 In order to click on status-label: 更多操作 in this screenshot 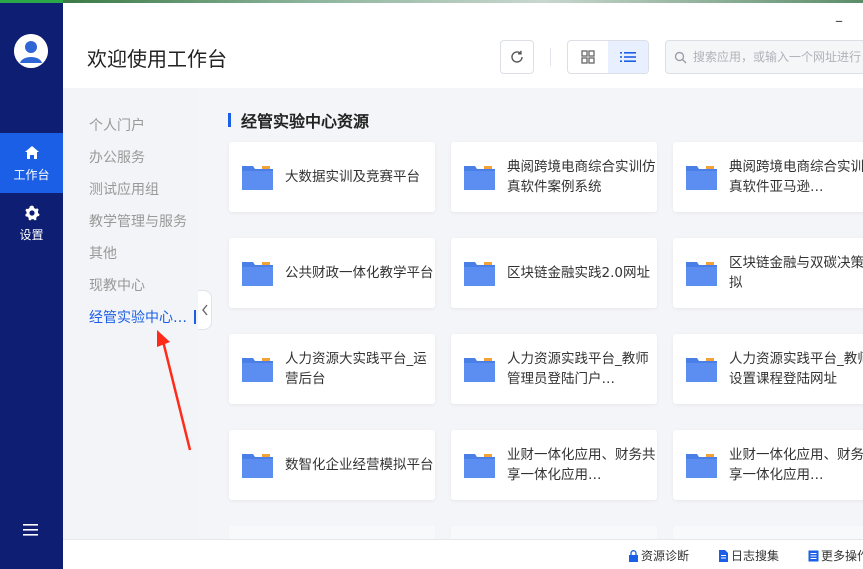, I will do `click(842, 556)`.